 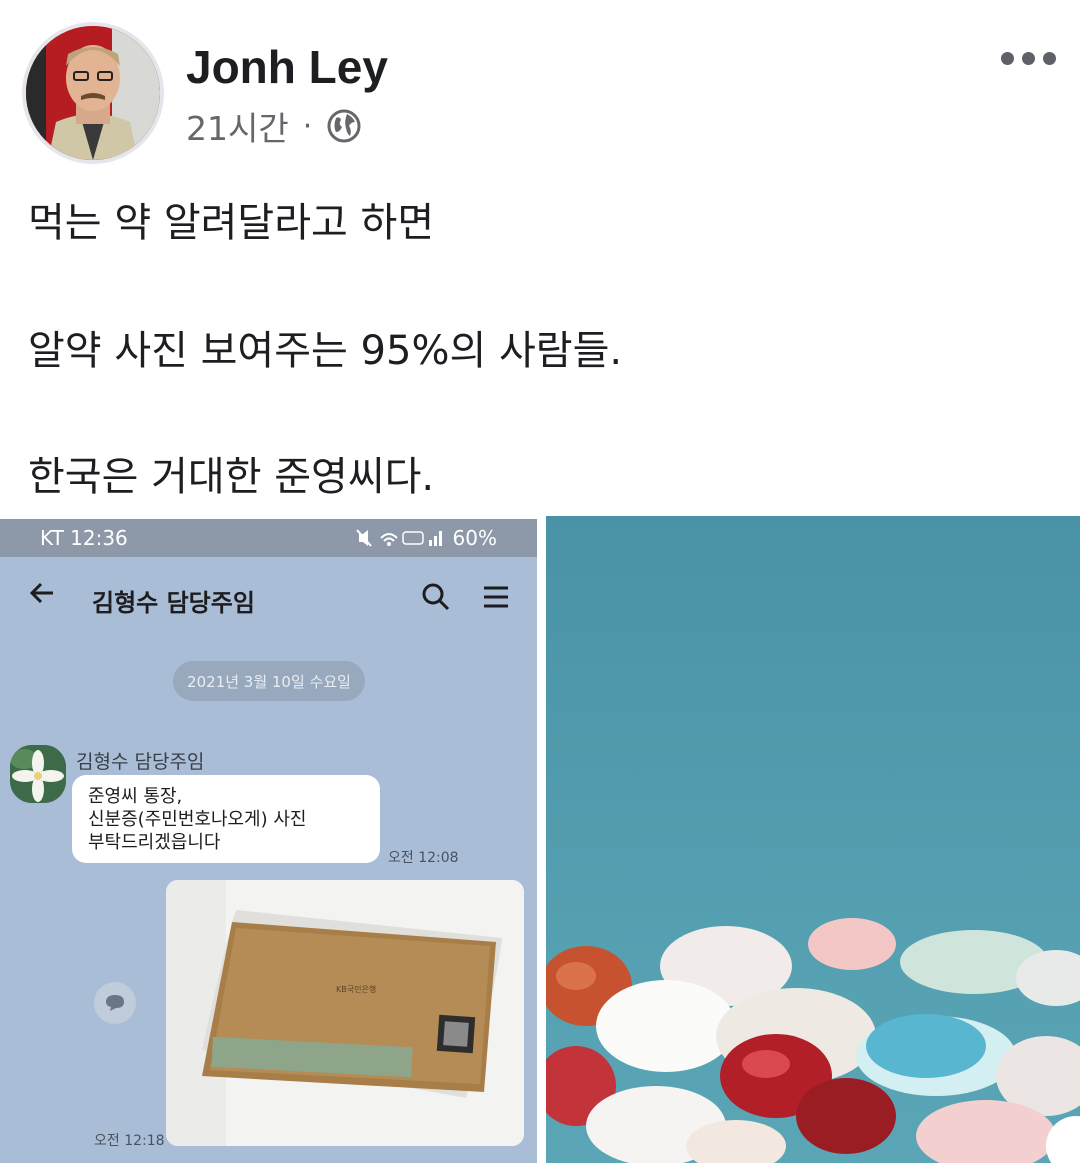 What do you see at coordinates (197, 819) in the screenshot?
I see `message-line: 신분증(주민번호나오게) 사진` at bounding box center [197, 819].